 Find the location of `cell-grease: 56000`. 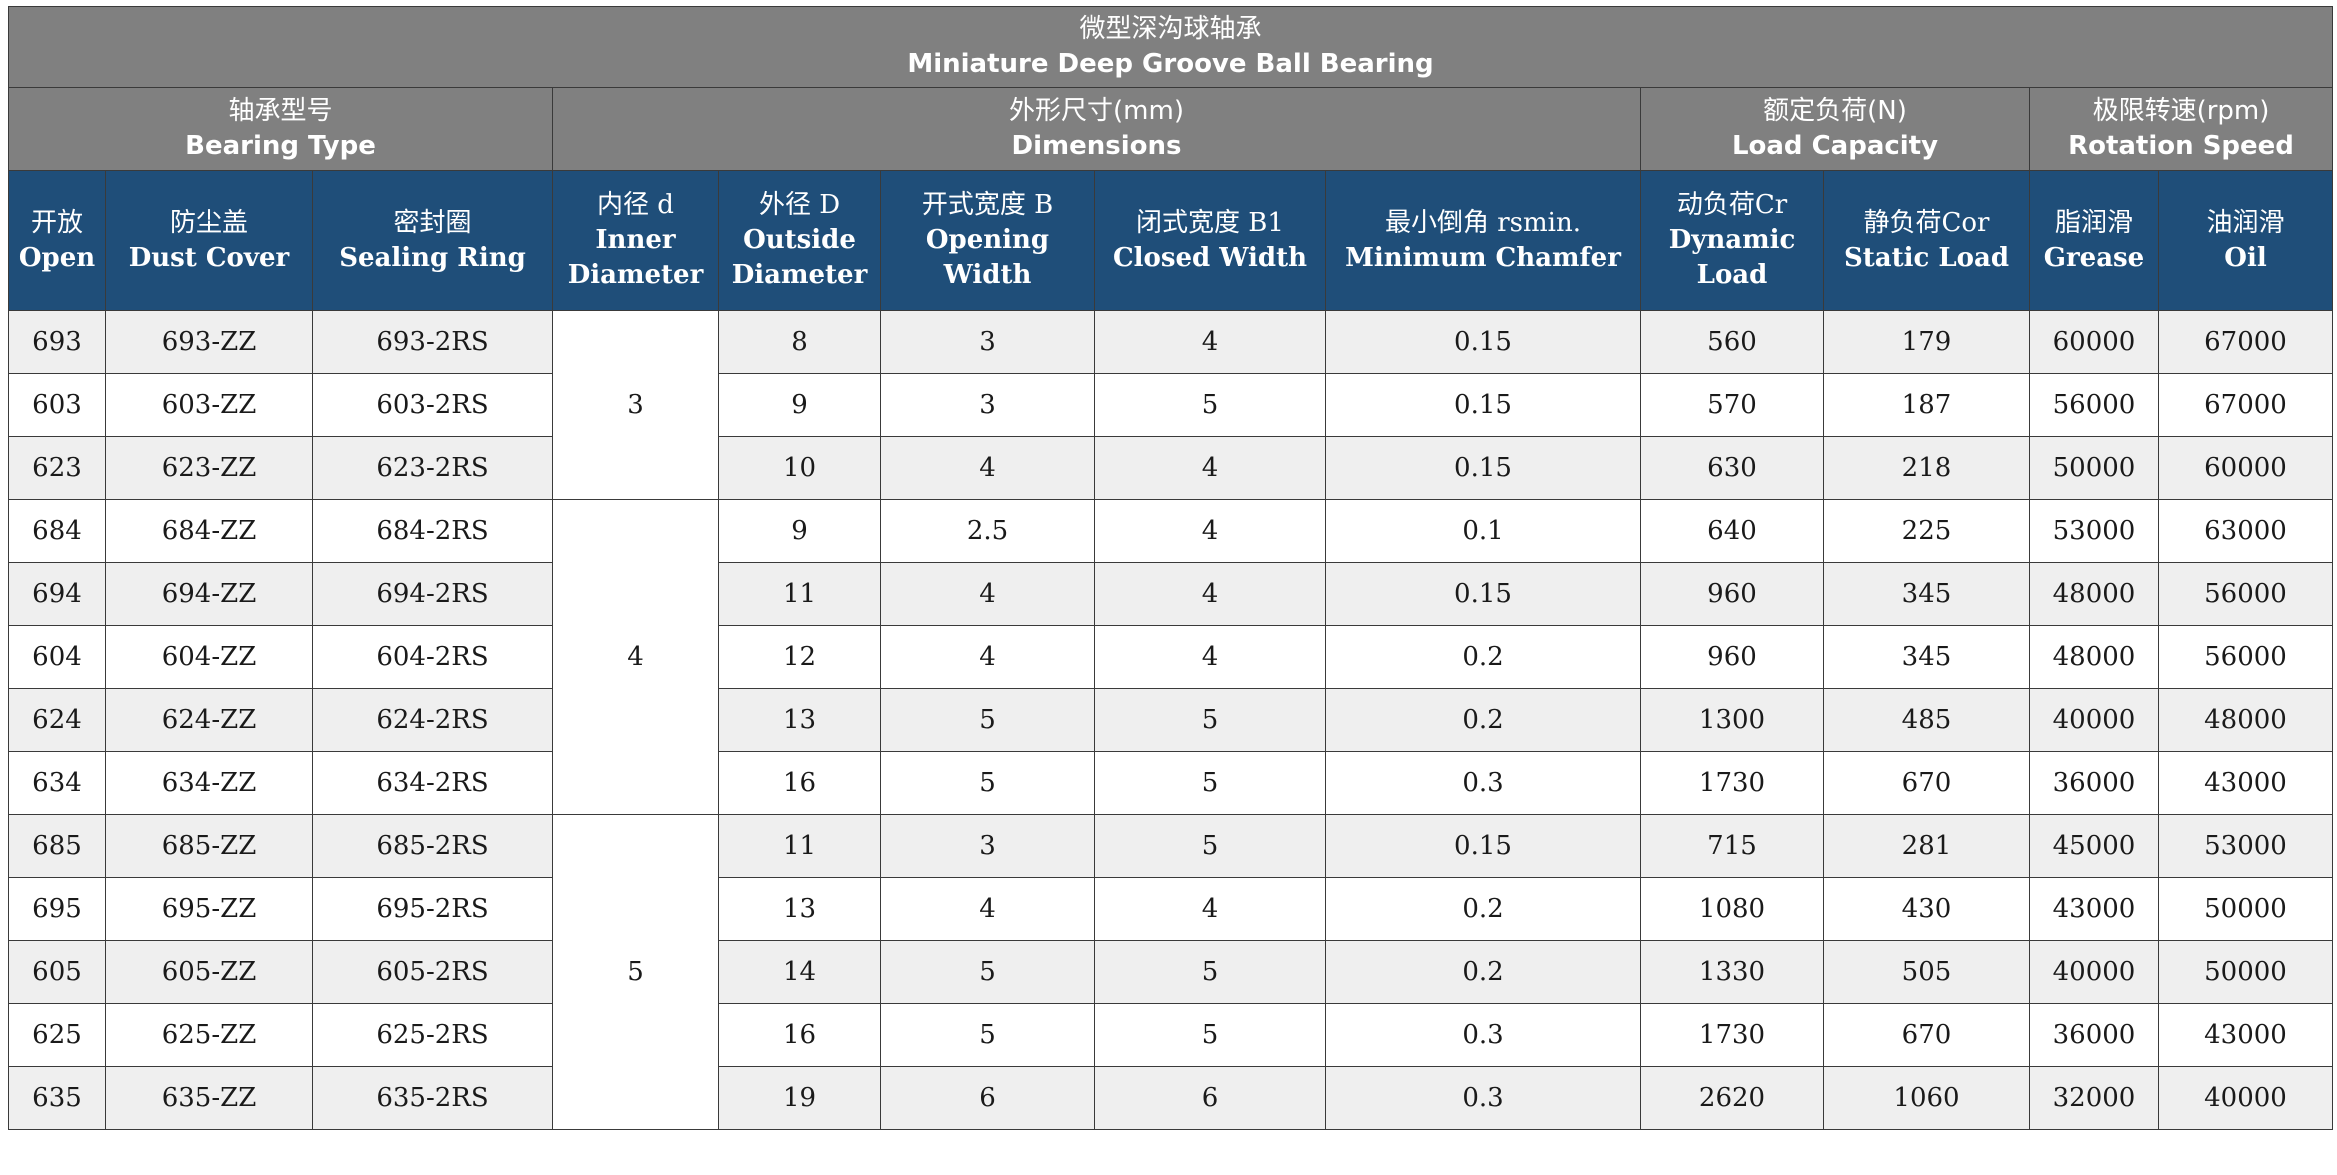

cell-grease: 56000 is located at coordinates (2094, 405).